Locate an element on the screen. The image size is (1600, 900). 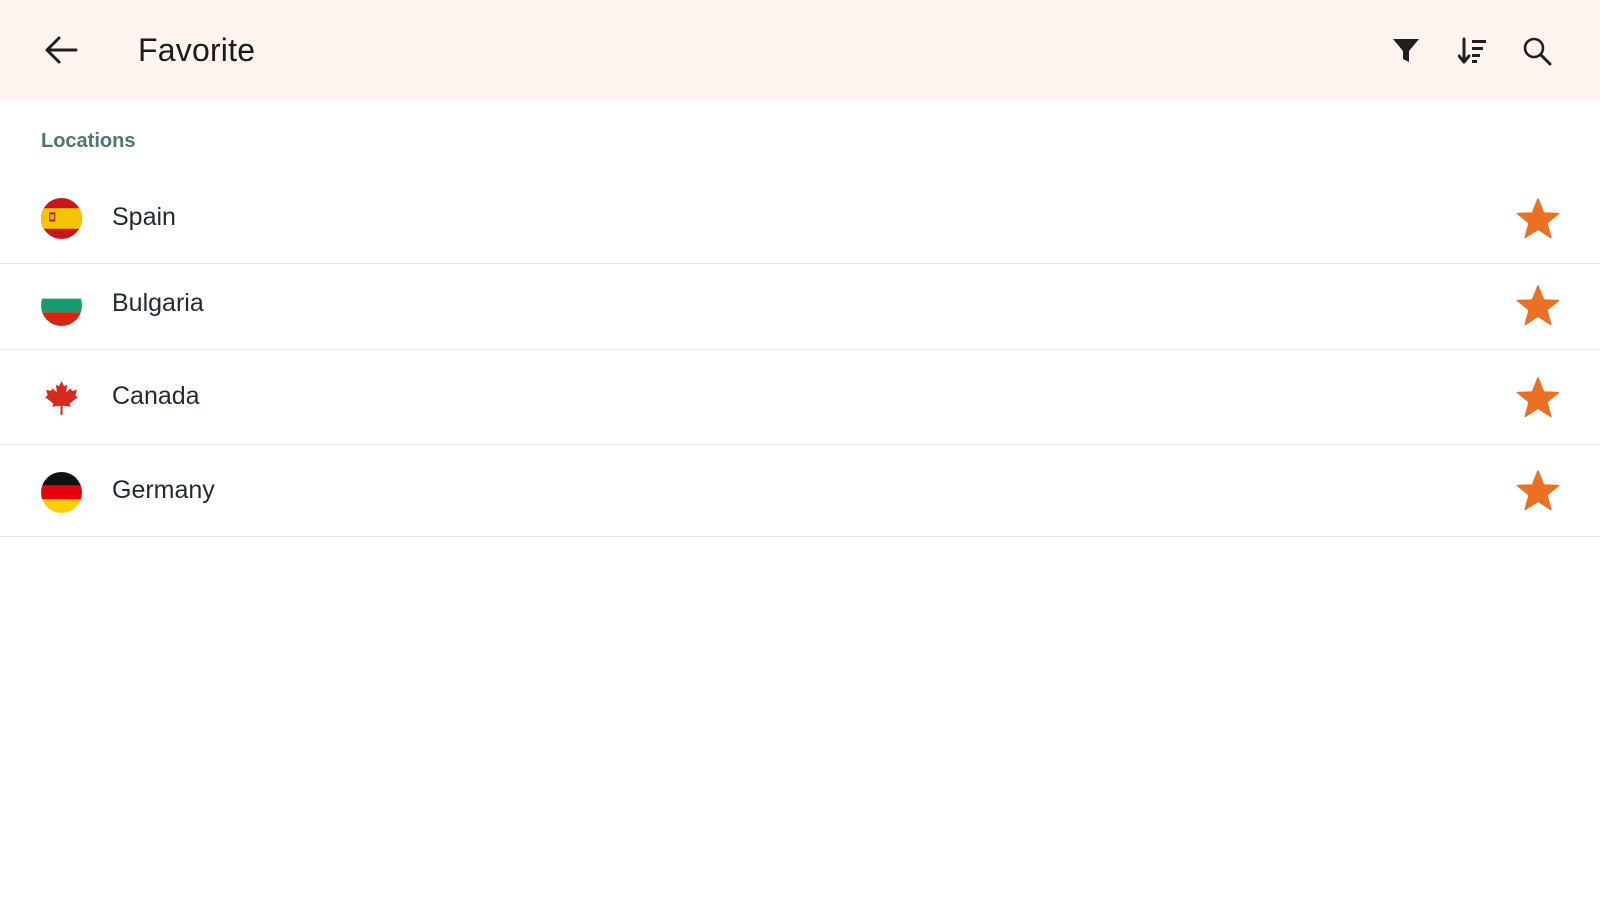
filter-button is located at coordinates (1406, 51).